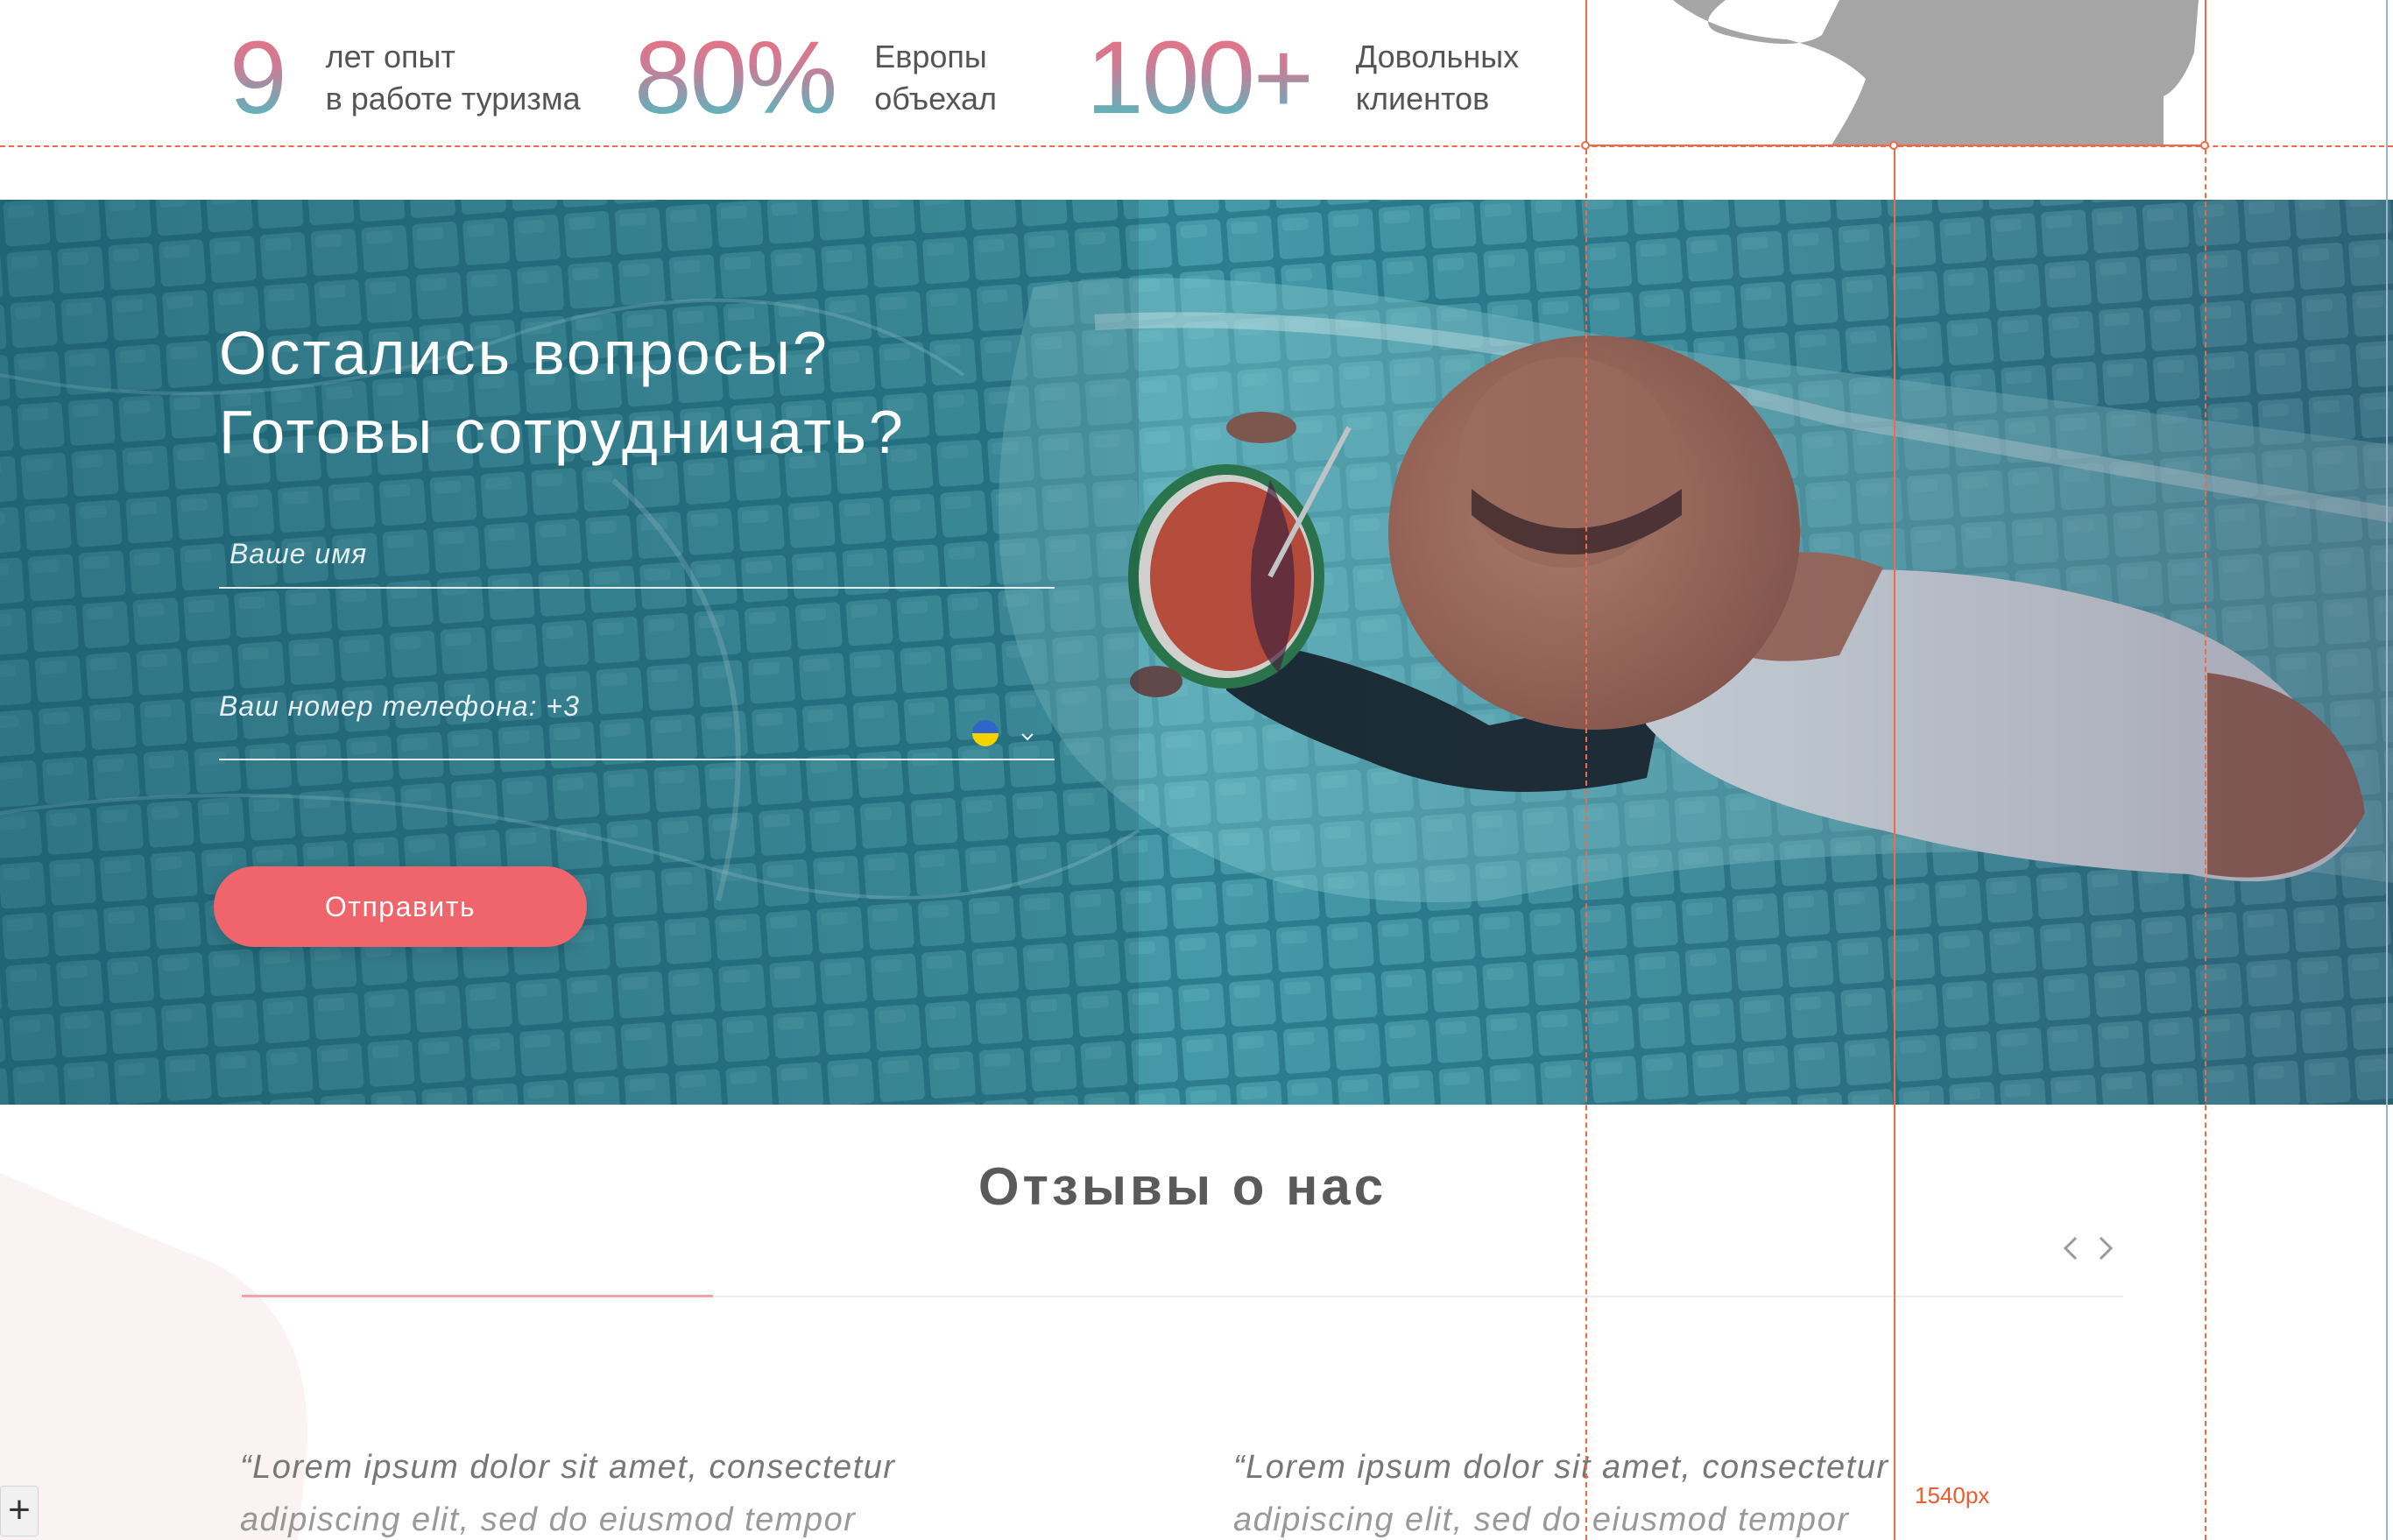 The height and width of the screenshot is (1540, 2393). What do you see at coordinates (985, 733) in the screenshot?
I see `ukraine-flag-icon` at bounding box center [985, 733].